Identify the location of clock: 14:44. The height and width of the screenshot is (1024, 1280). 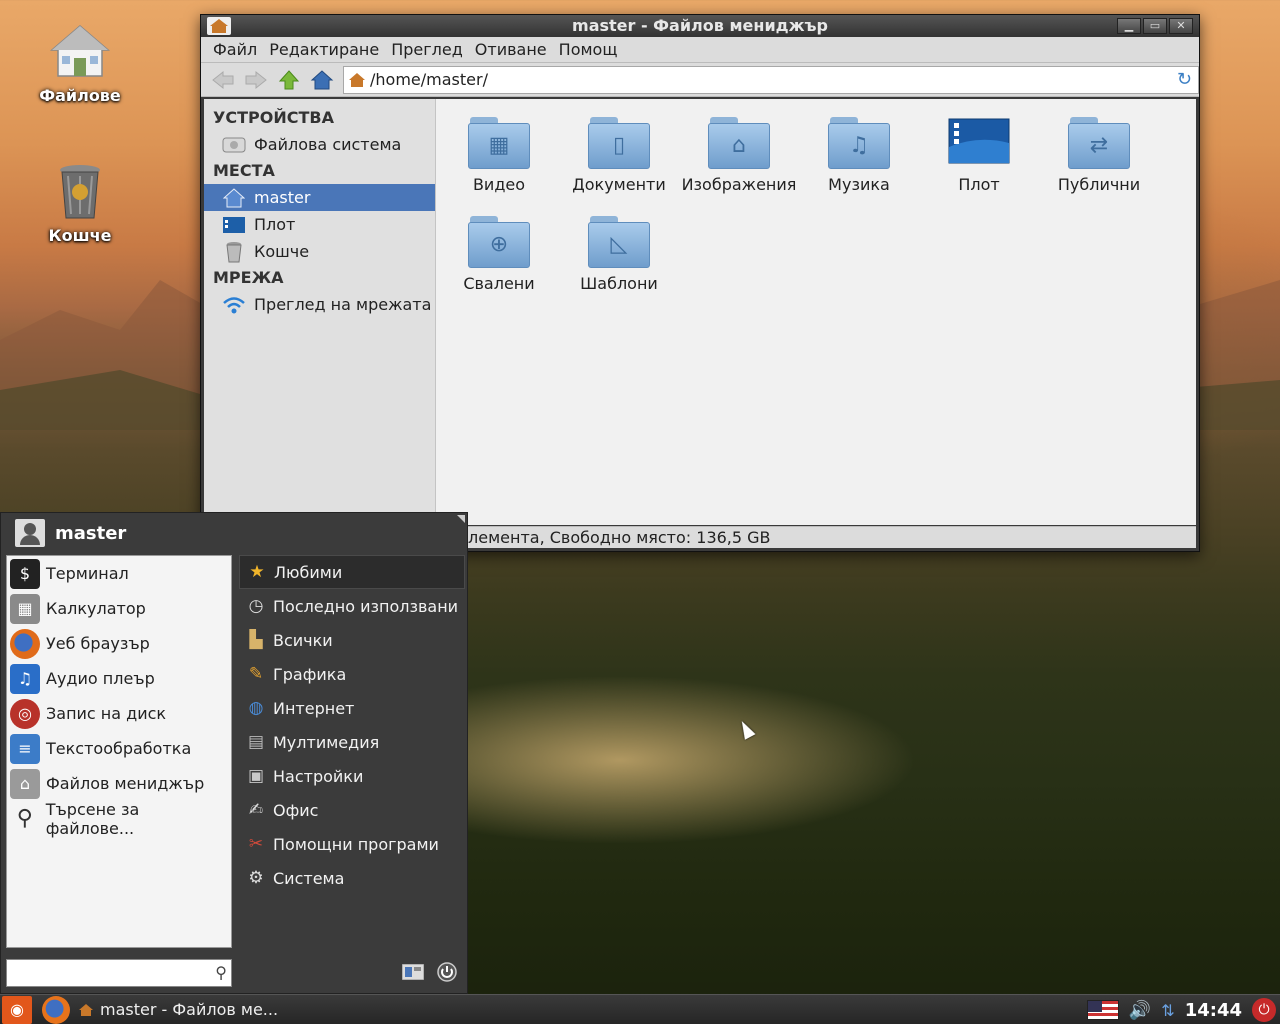
(1213, 1010).